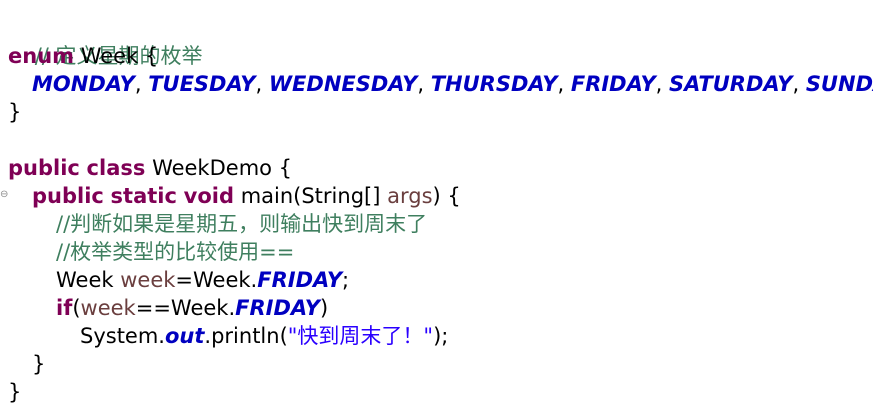 Image resolution: width=873 pixels, height=420 pixels. Describe the element at coordinates (216, 280) in the screenshot. I see `assign-expr: =Week.` at that location.